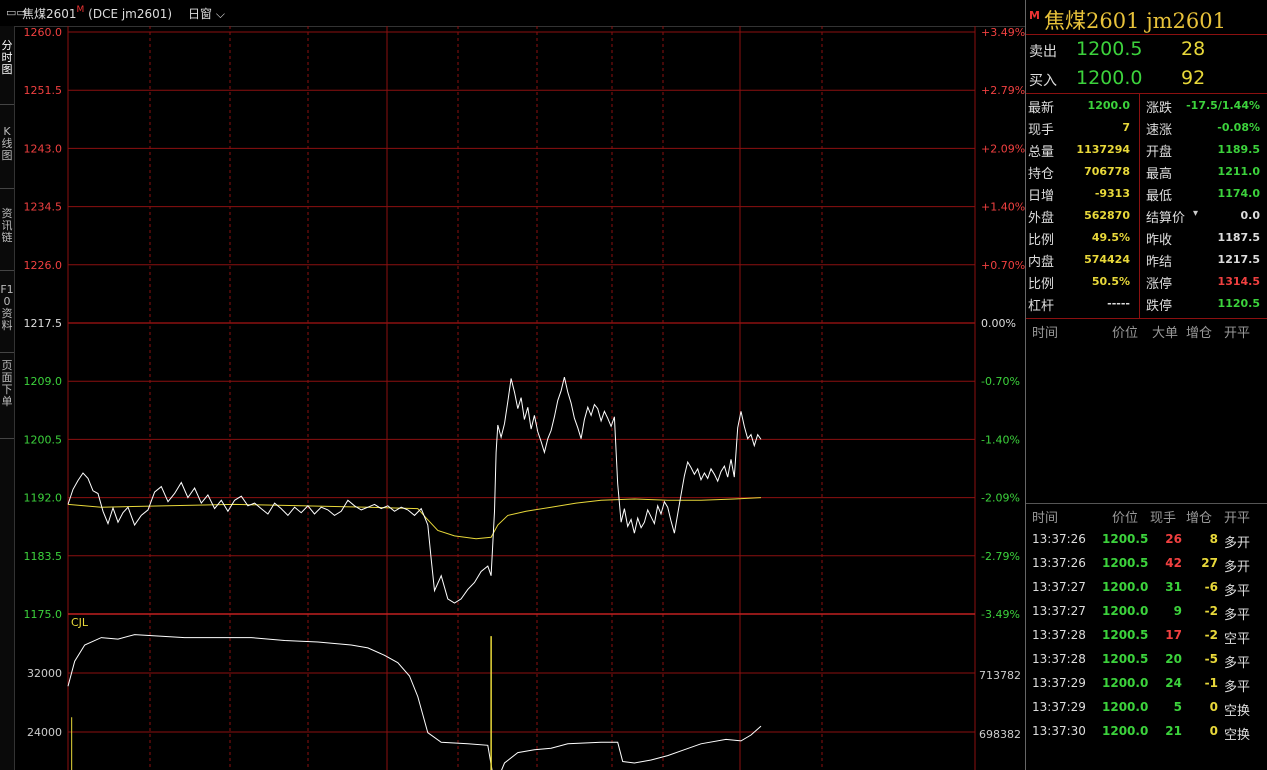 The image size is (1267, 770). What do you see at coordinates (1059, 659) in the screenshot?
I see `tick-time: 13:37:28` at bounding box center [1059, 659].